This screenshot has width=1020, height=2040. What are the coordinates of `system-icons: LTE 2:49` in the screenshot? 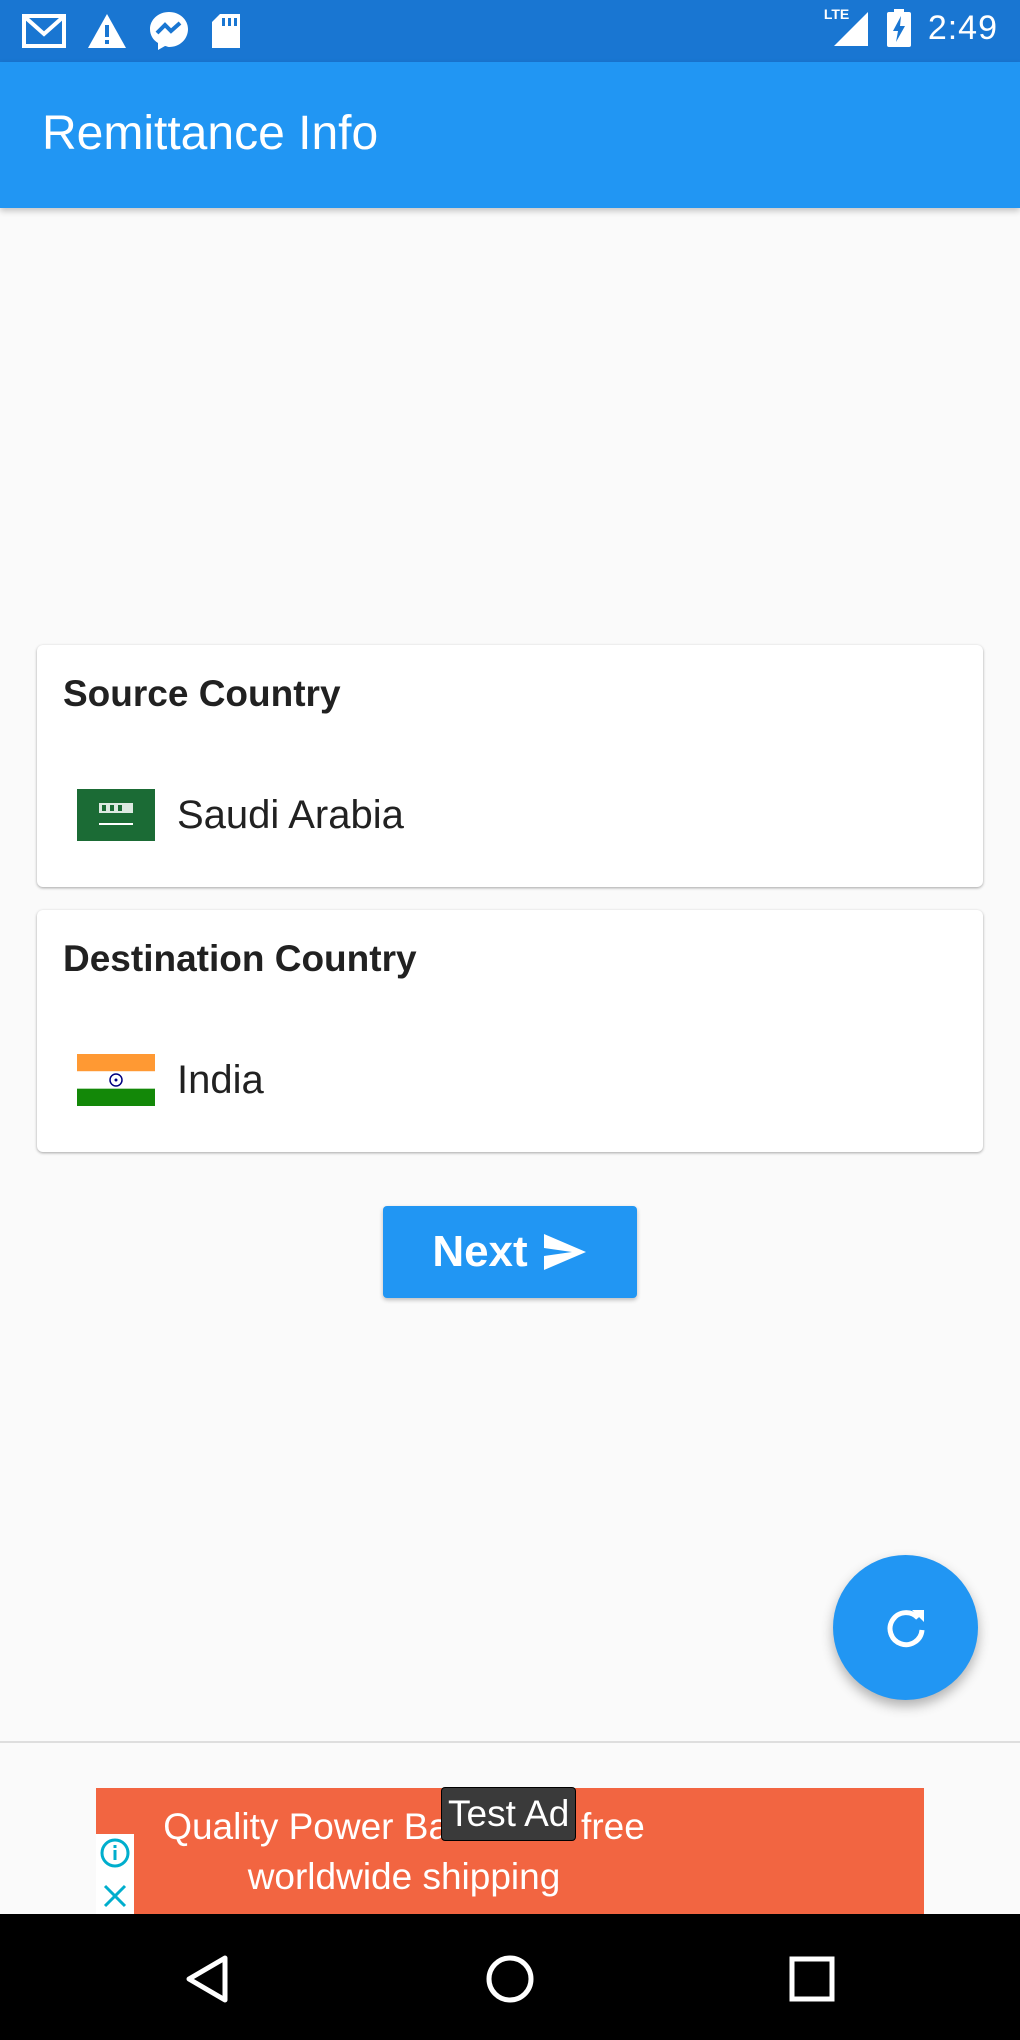 It's located at (911, 27).